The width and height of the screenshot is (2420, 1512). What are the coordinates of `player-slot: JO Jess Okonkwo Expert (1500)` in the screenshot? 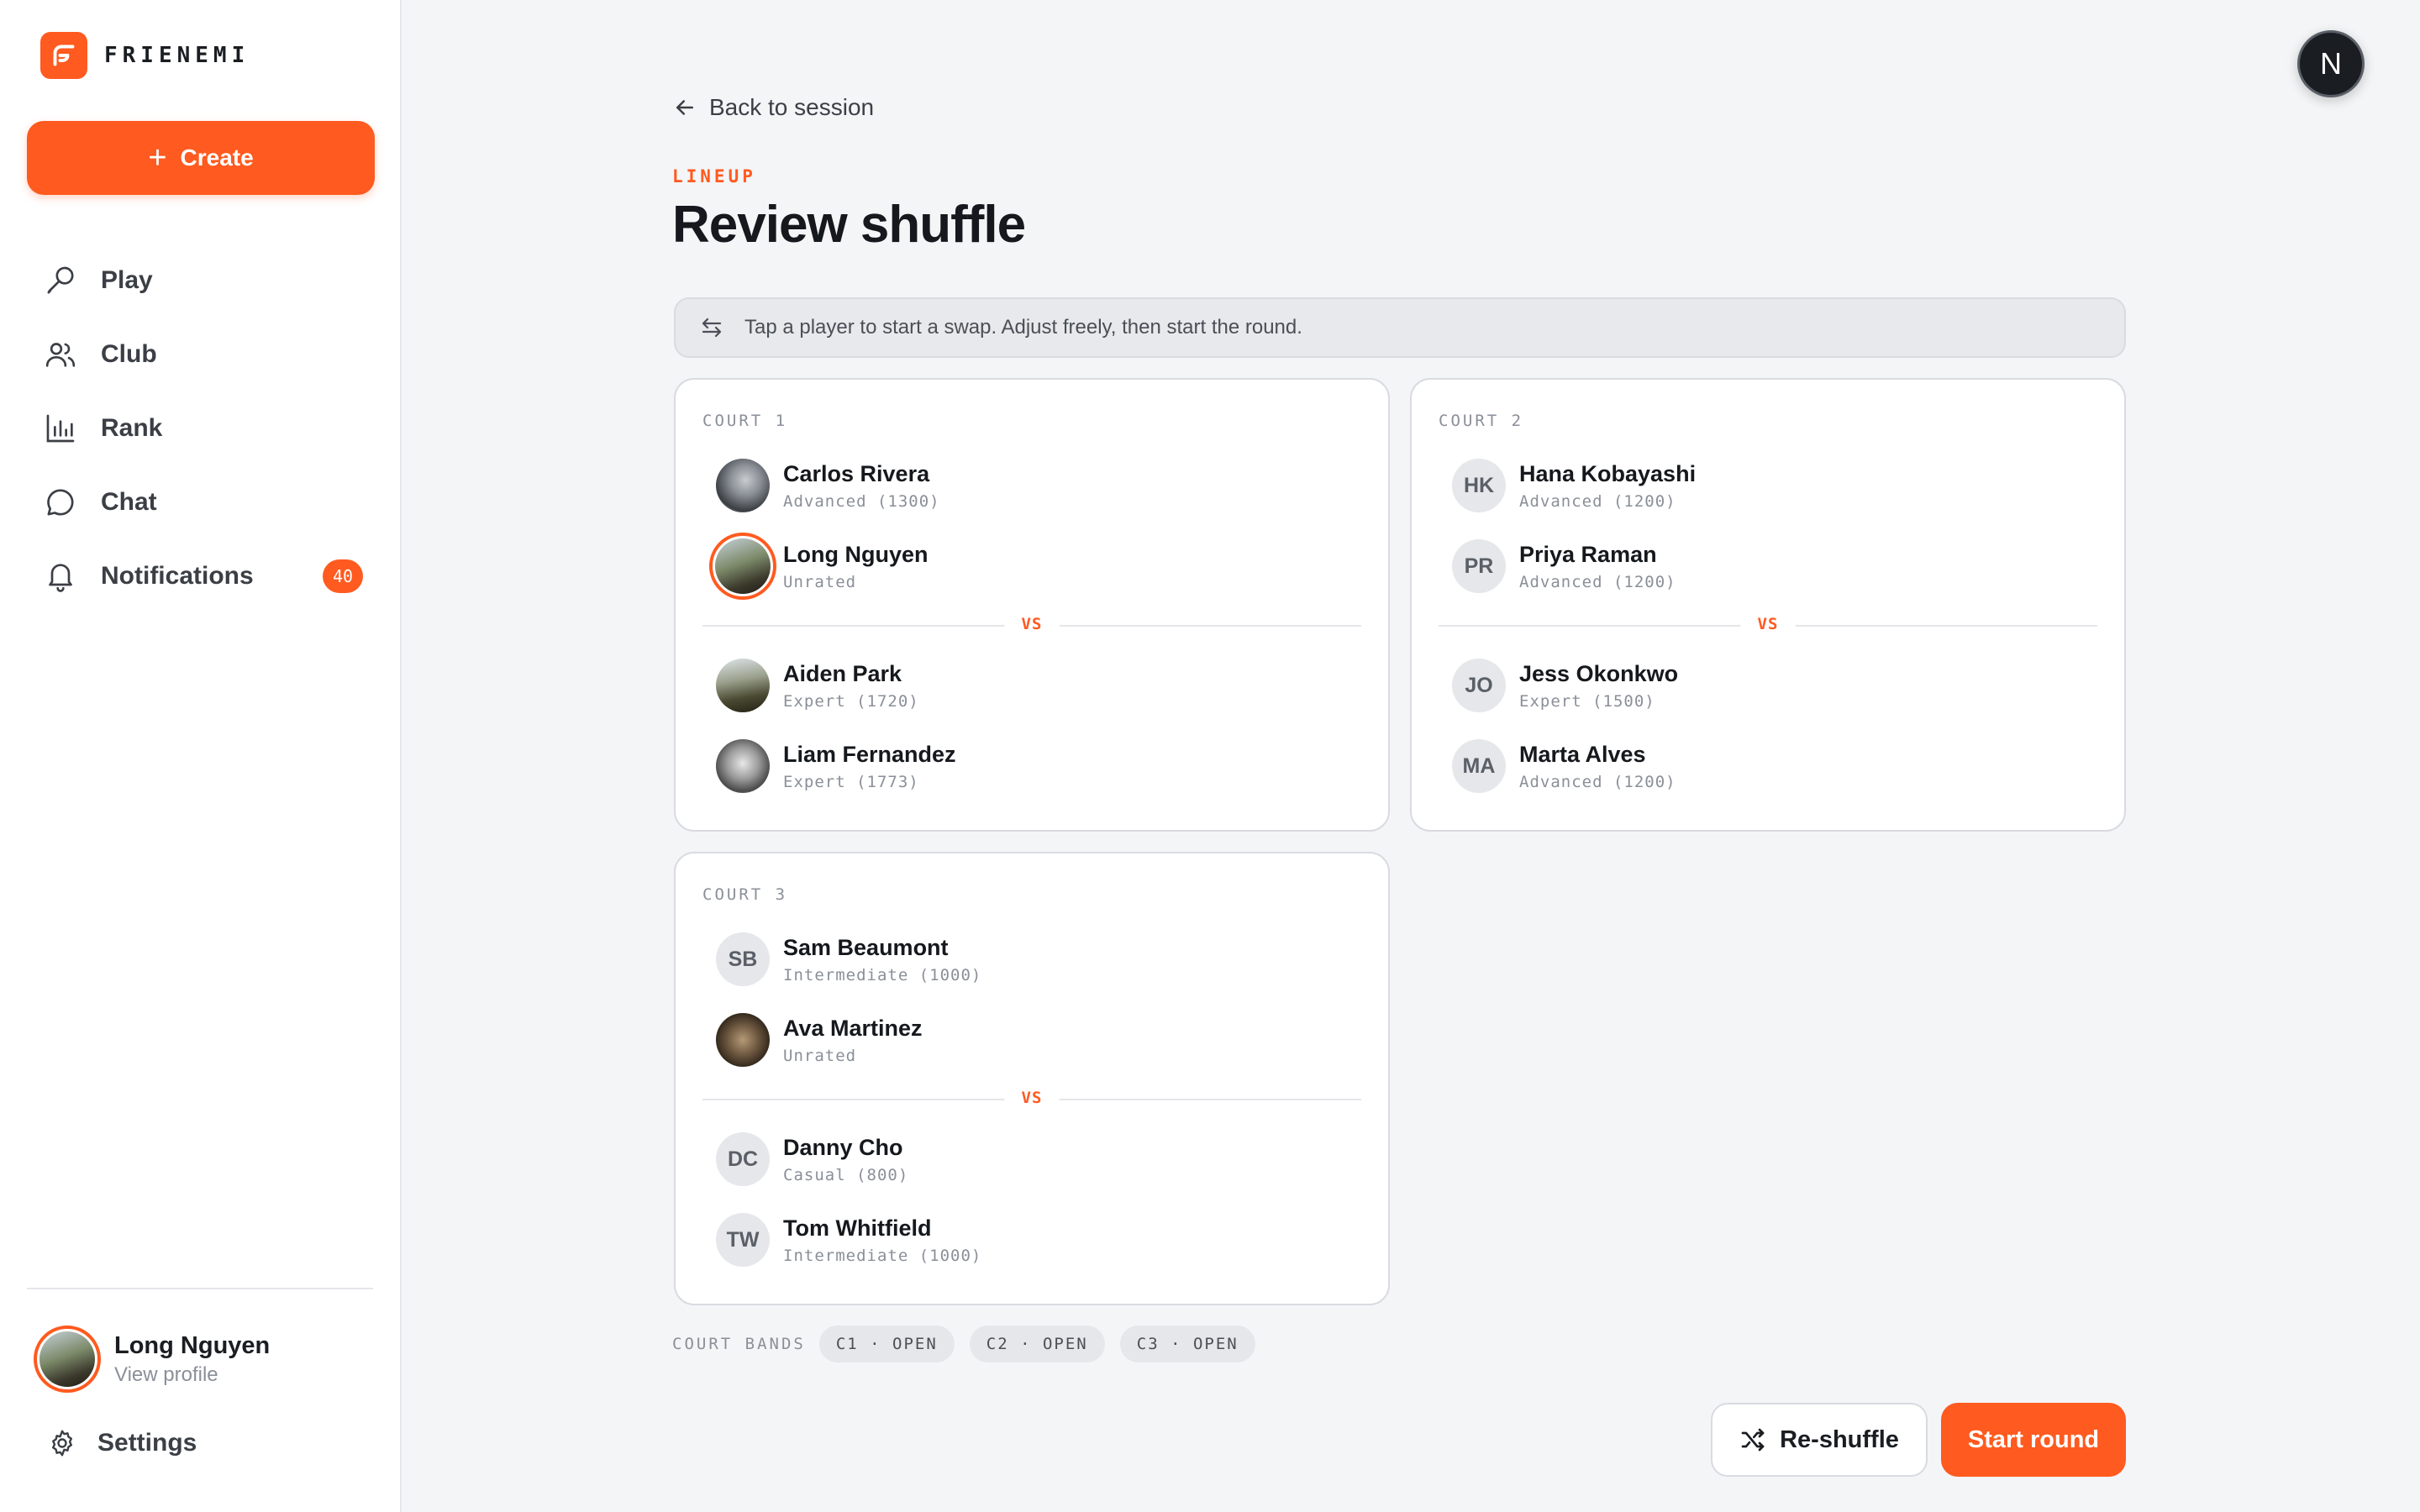 It's located at (1565, 685).